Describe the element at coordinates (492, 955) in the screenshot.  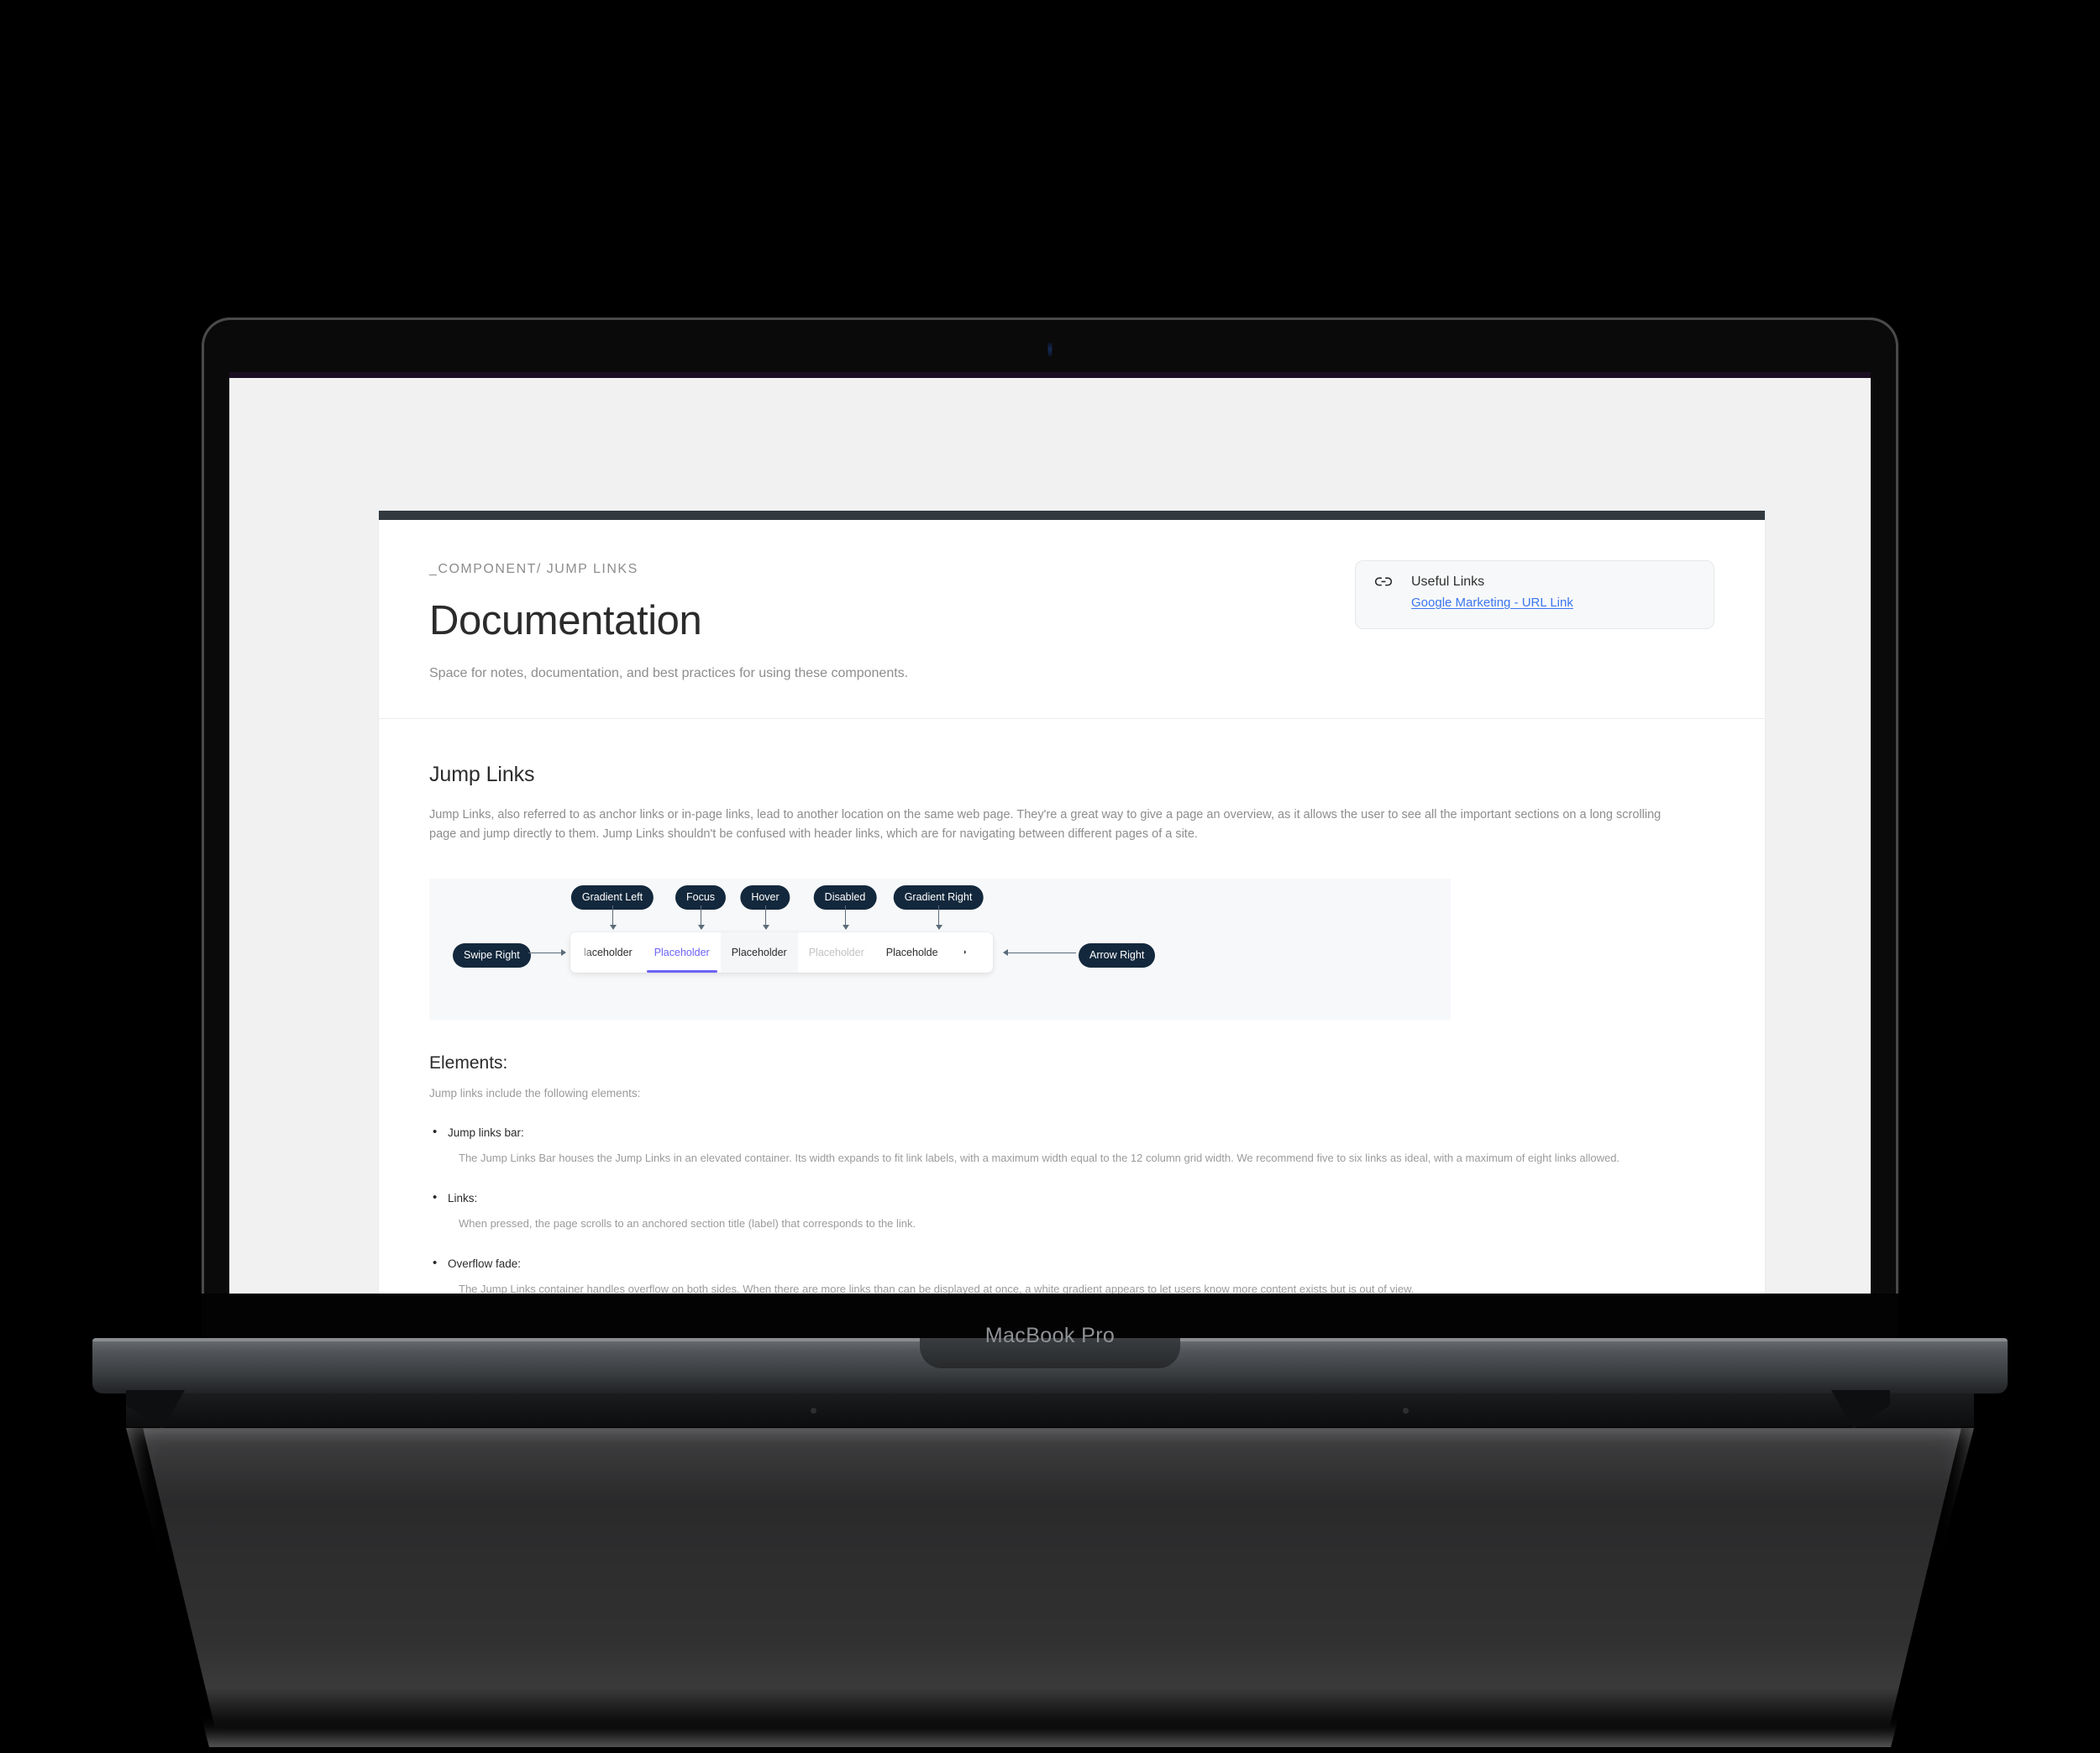
I see `annotation-pill-swipe-right: Swipe Right` at that location.